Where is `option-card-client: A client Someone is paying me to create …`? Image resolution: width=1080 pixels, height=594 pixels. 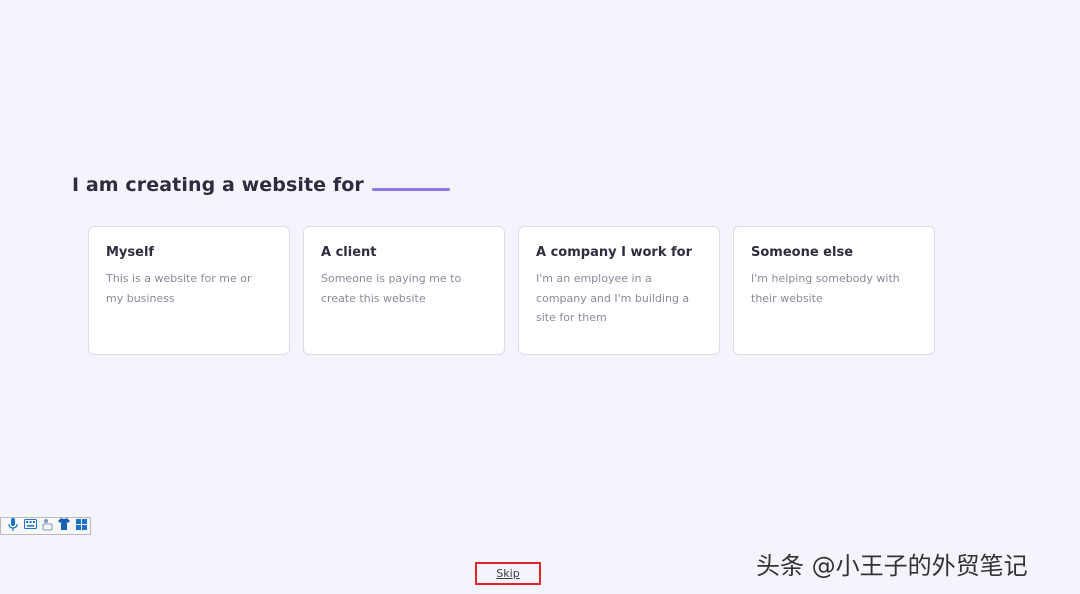
option-card-client: A client Someone is paying me to create … is located at coordinates (404, 290).